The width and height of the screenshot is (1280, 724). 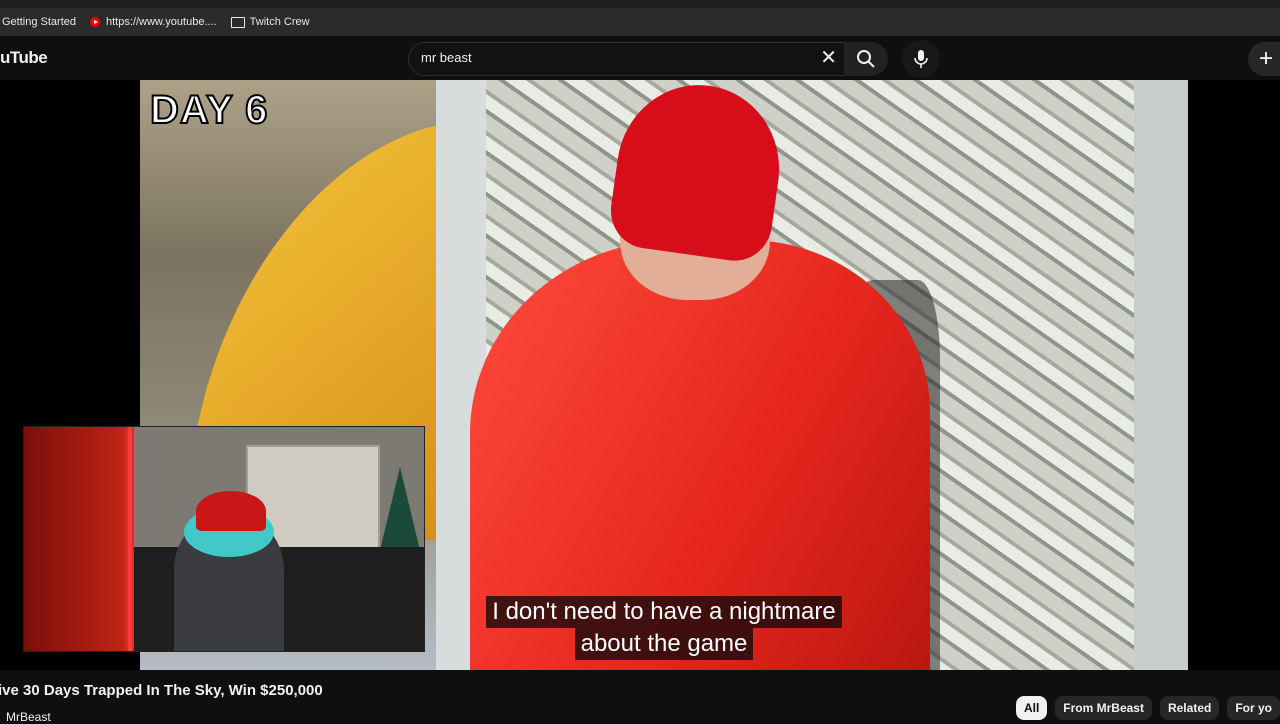 What do you see at coordinates (79, 539) in the screenshot?
I see `webcam-red-wall` at bounding box center [79, 539].